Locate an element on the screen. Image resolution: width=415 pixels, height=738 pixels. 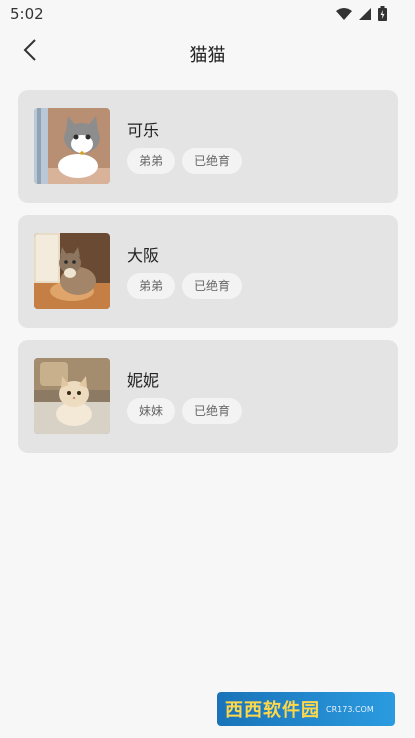
status-icons is located at coordinates (361, 15).